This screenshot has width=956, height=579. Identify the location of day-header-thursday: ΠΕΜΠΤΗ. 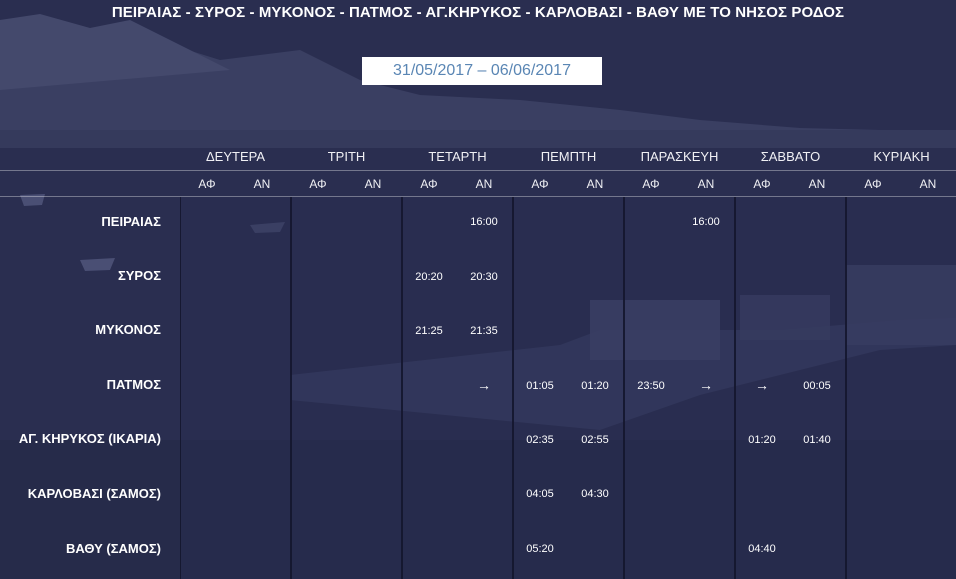
(568, 156).